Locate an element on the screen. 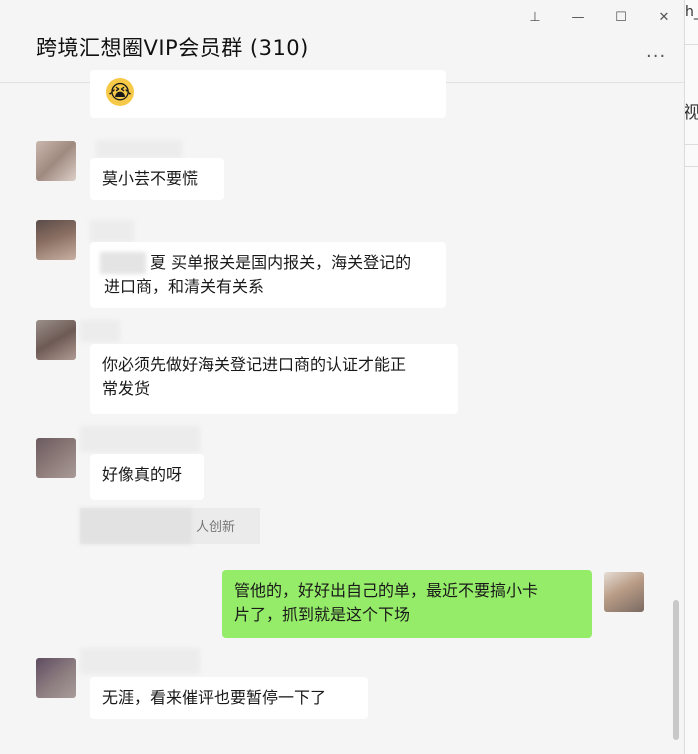 The height and width of the screenshot is (754, 698). message-bubble: 你必须先做好海关登记进口商的认证才能正 常发货 is located at coordinates (274, 379).